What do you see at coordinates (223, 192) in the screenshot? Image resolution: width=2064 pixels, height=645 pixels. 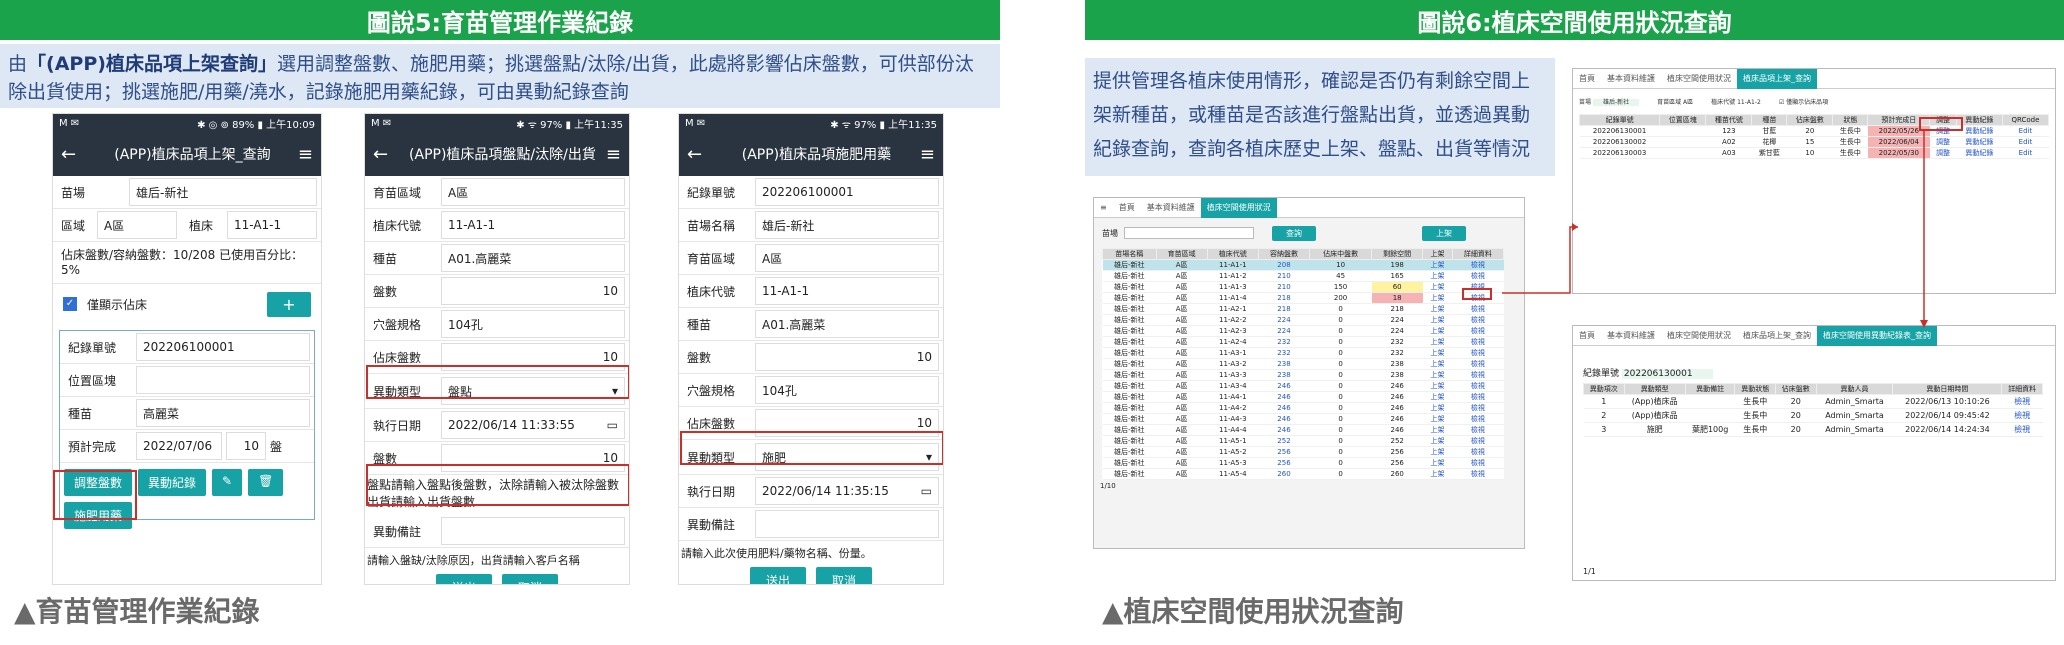 I see `farm-field: 雄后-新社` at bounding box center [223, 192].